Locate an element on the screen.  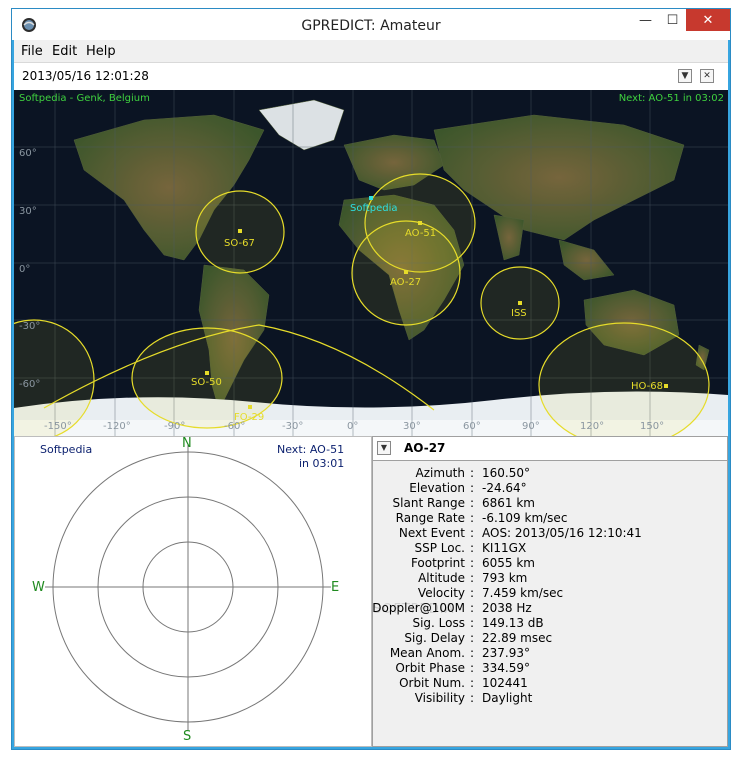
lon-label: 120° is located at coordinates (592, 426).